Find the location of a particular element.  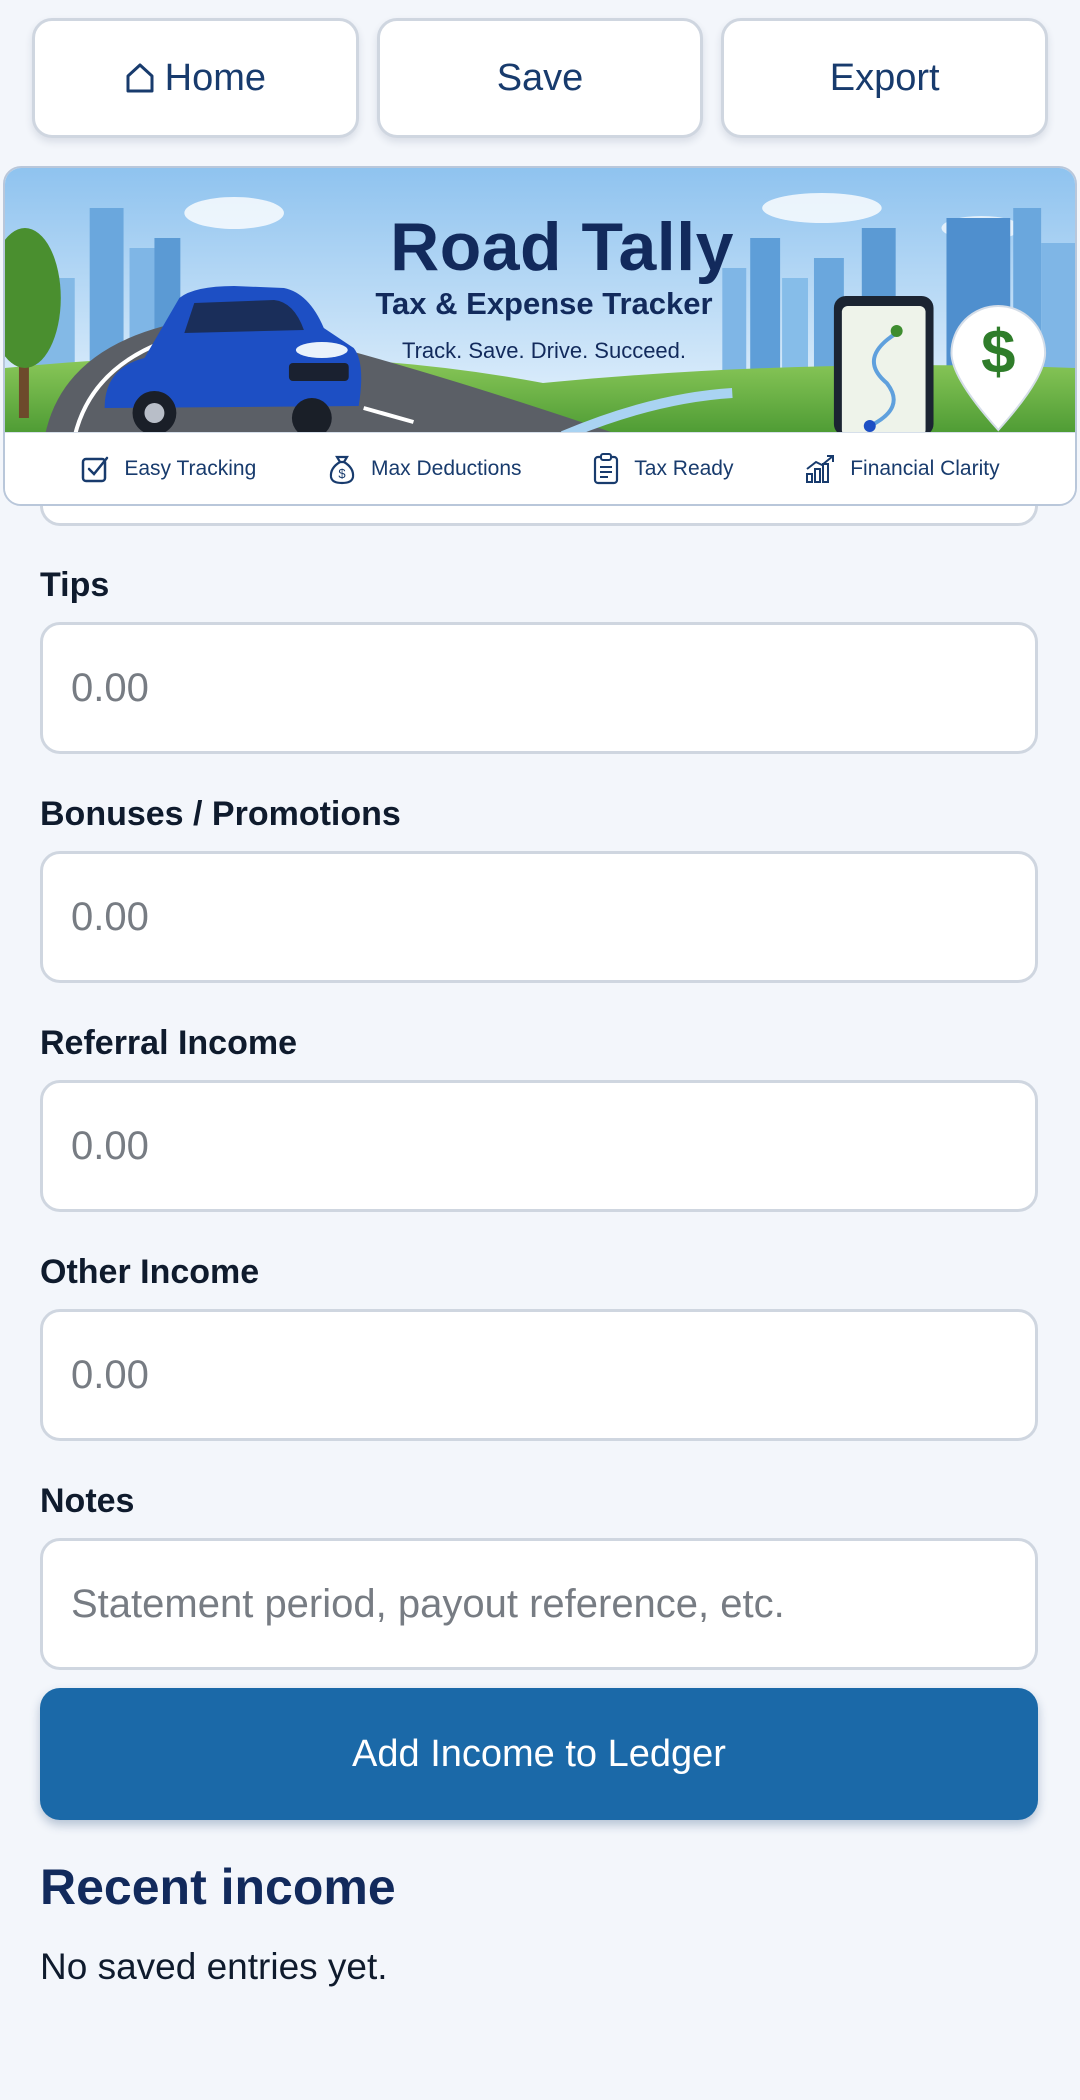

home-button: Home is located at coordinates (195, 78).